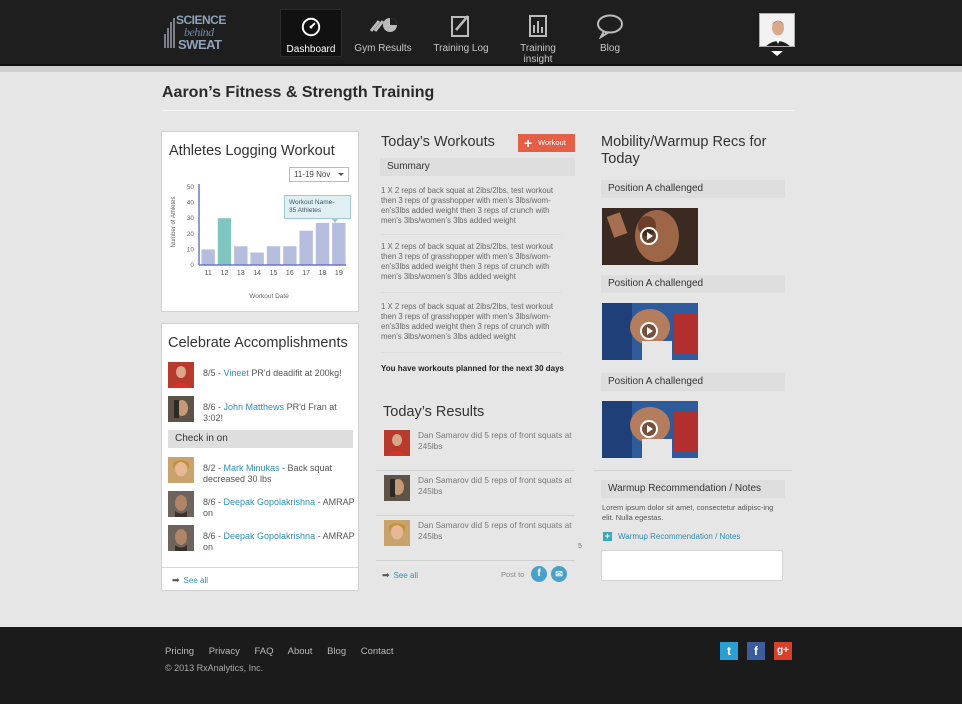 Image resolution: width=962 pixels, height=704 pixels. What do you see at coordinates (208, 273) in the screenshot?
I see `x-tick-label: 11` at bounding box center [208, 273].